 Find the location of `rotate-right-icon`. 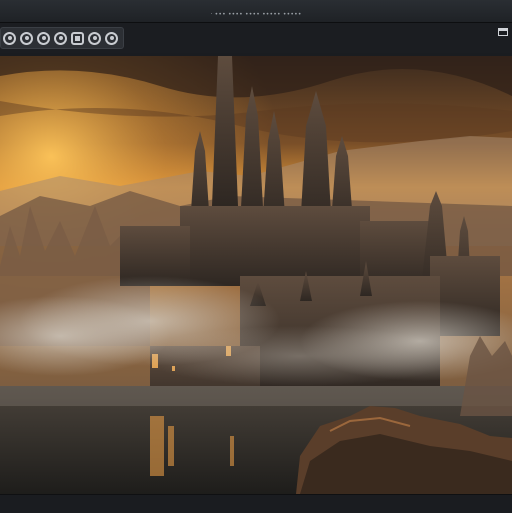

rotate-right-icon is located at coordinates (60, 38).